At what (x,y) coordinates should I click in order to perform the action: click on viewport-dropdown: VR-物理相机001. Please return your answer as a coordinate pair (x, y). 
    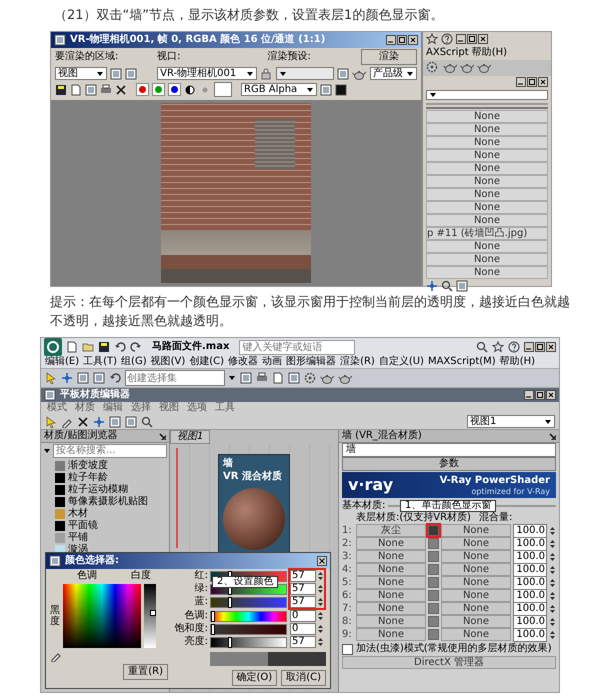
    Looking at the image, I should click on (207, 73).